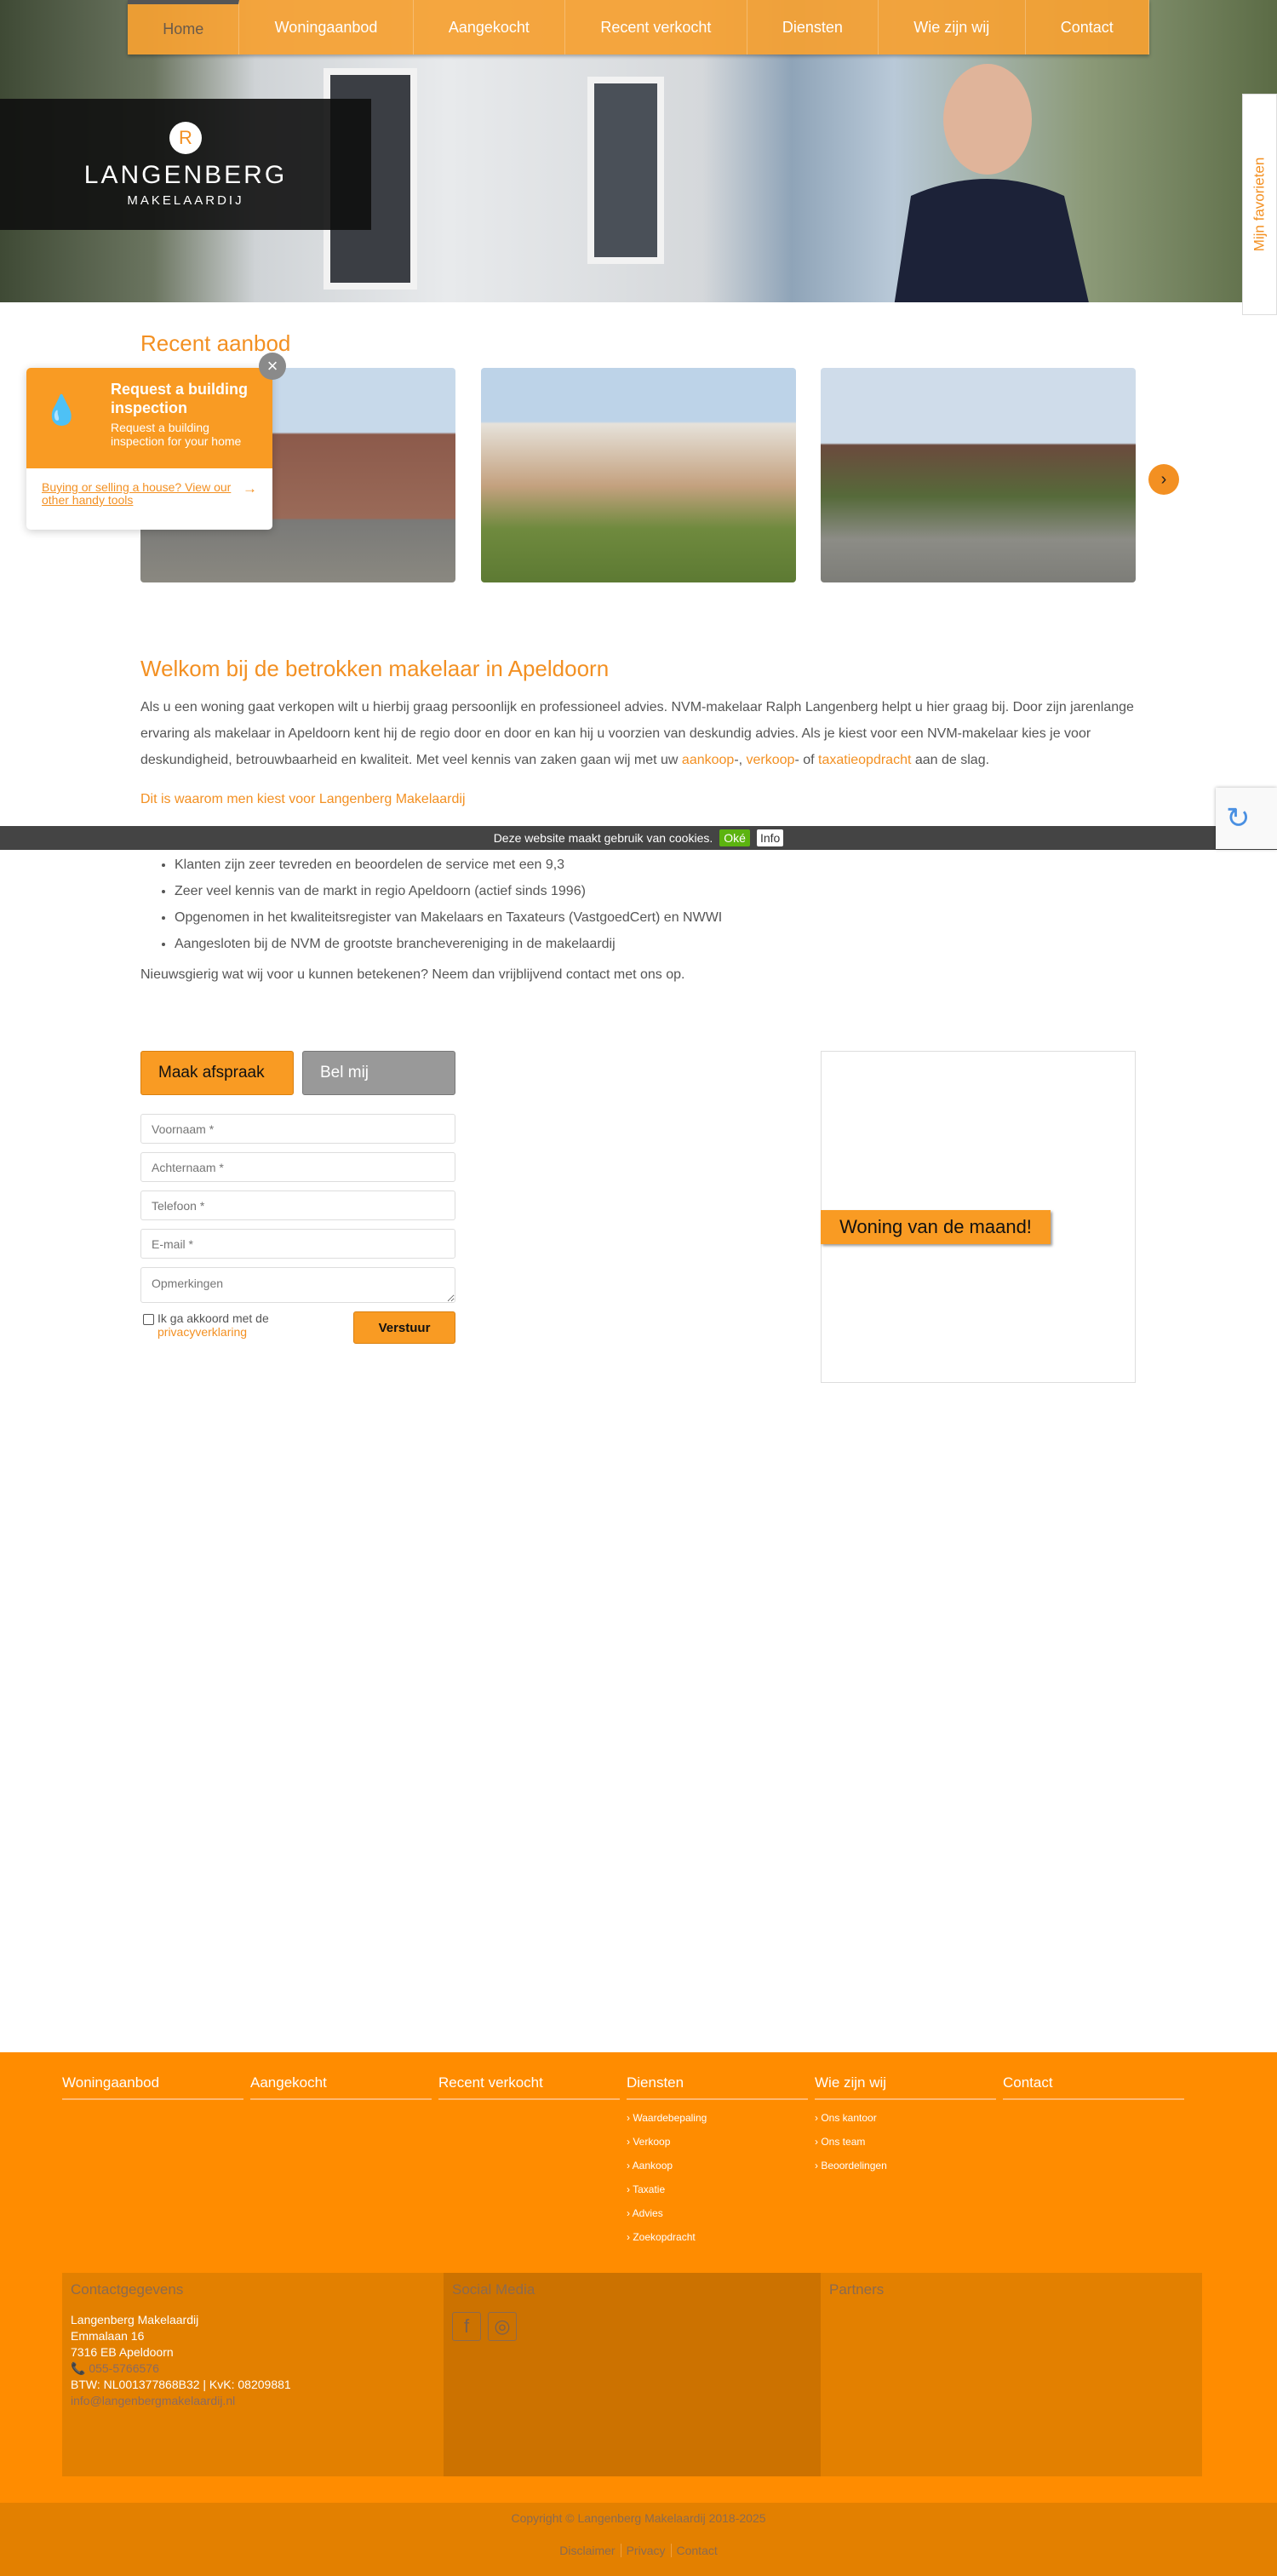  I want to click on footer-link-label: Aankoop, so click(652, 2166).